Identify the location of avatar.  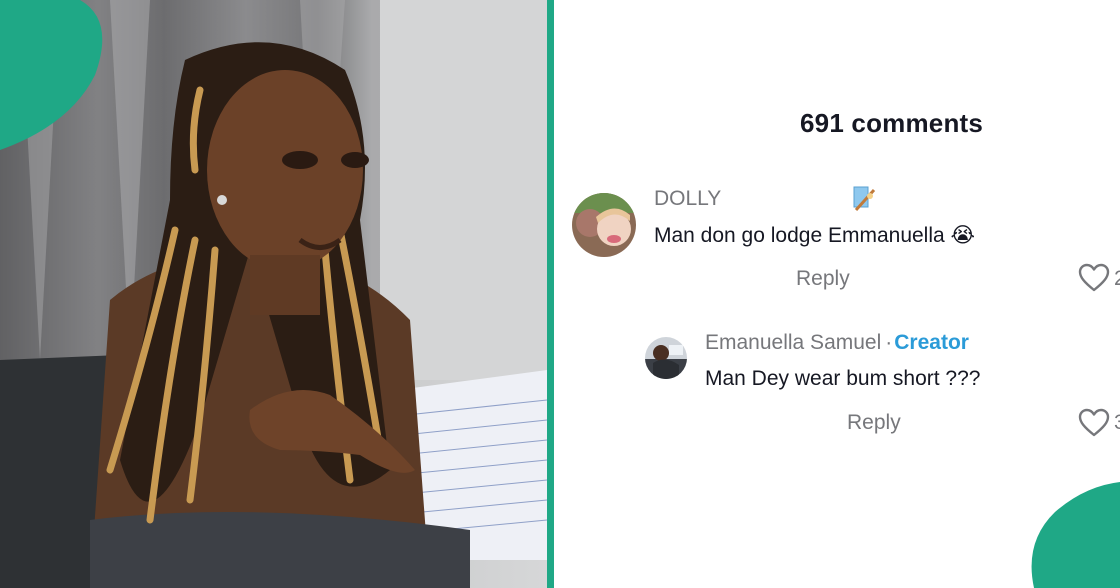
(604, 225).